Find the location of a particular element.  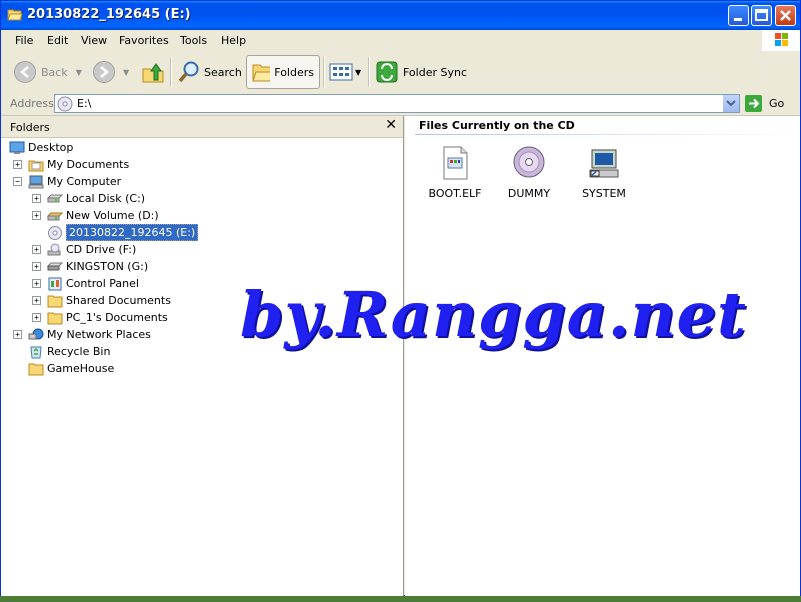

search-label: Search is located at coordinates (223, 72).